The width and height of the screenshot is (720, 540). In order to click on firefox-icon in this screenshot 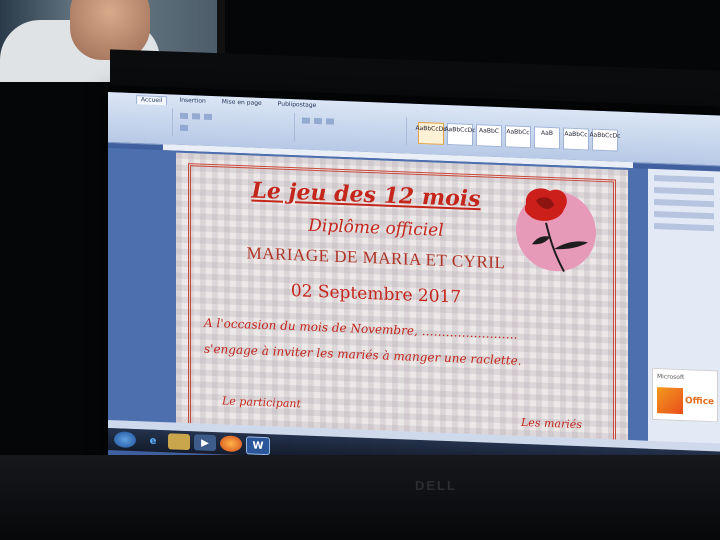, I will do `click(231, 444)`.